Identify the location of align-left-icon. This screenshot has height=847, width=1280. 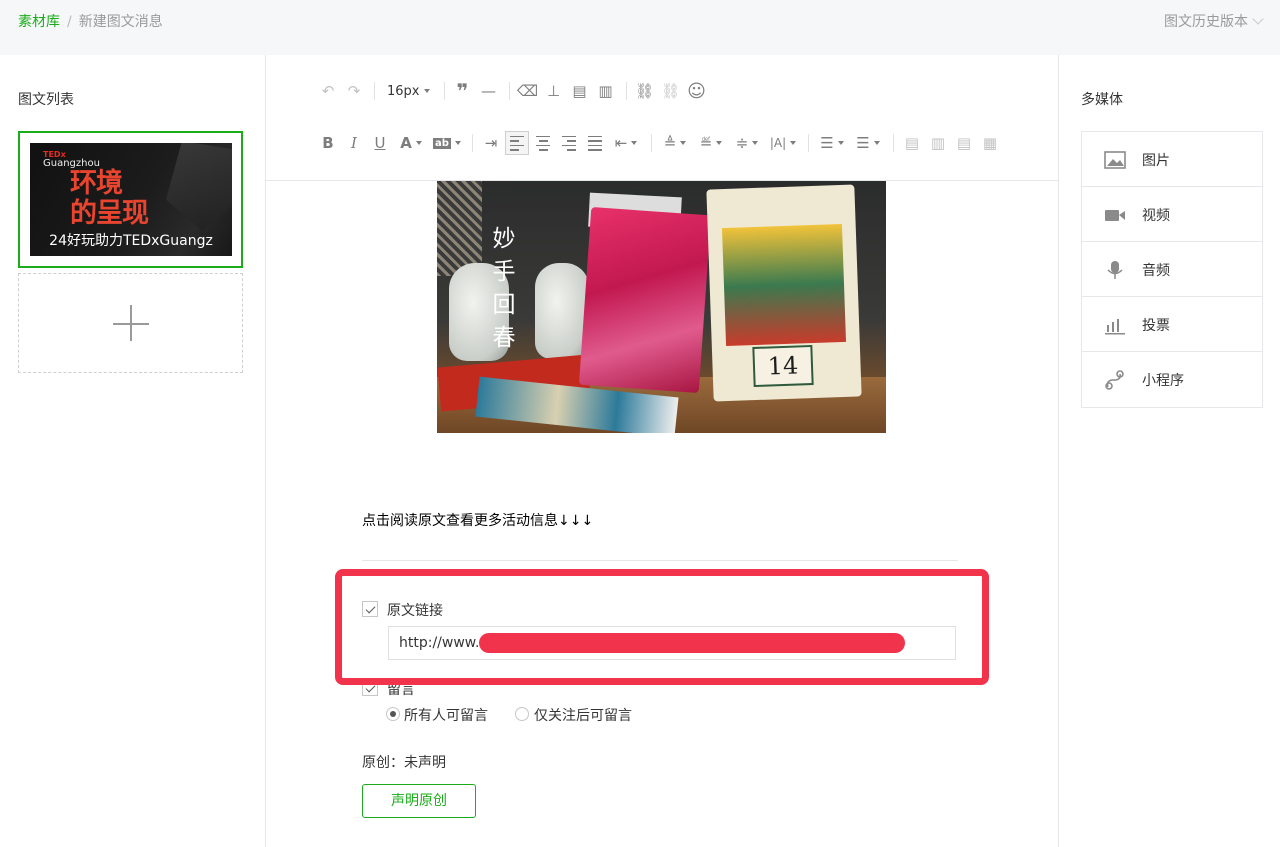
(517, 143).